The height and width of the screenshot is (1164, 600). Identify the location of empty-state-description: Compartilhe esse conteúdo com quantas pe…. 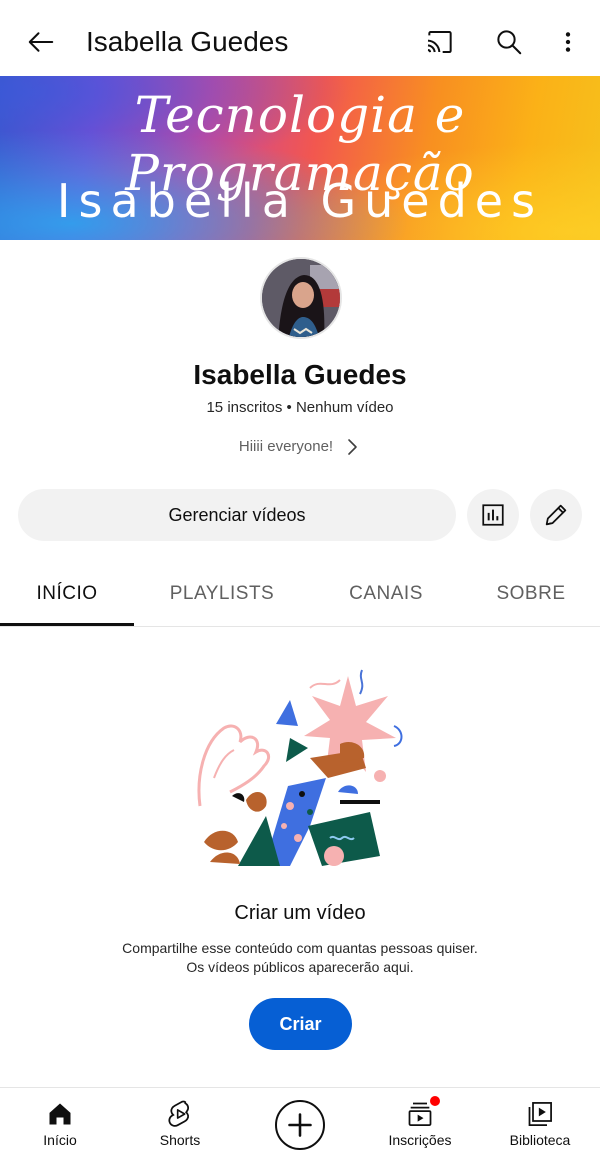
(300, 958).